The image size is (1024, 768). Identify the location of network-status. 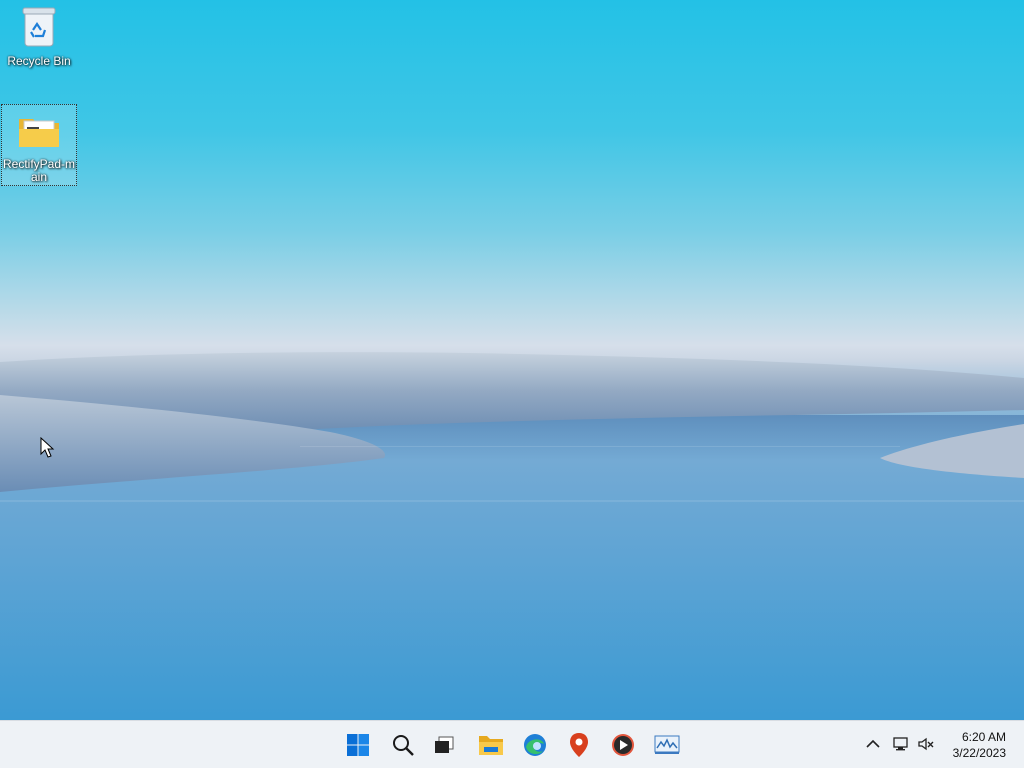
(901, 744).